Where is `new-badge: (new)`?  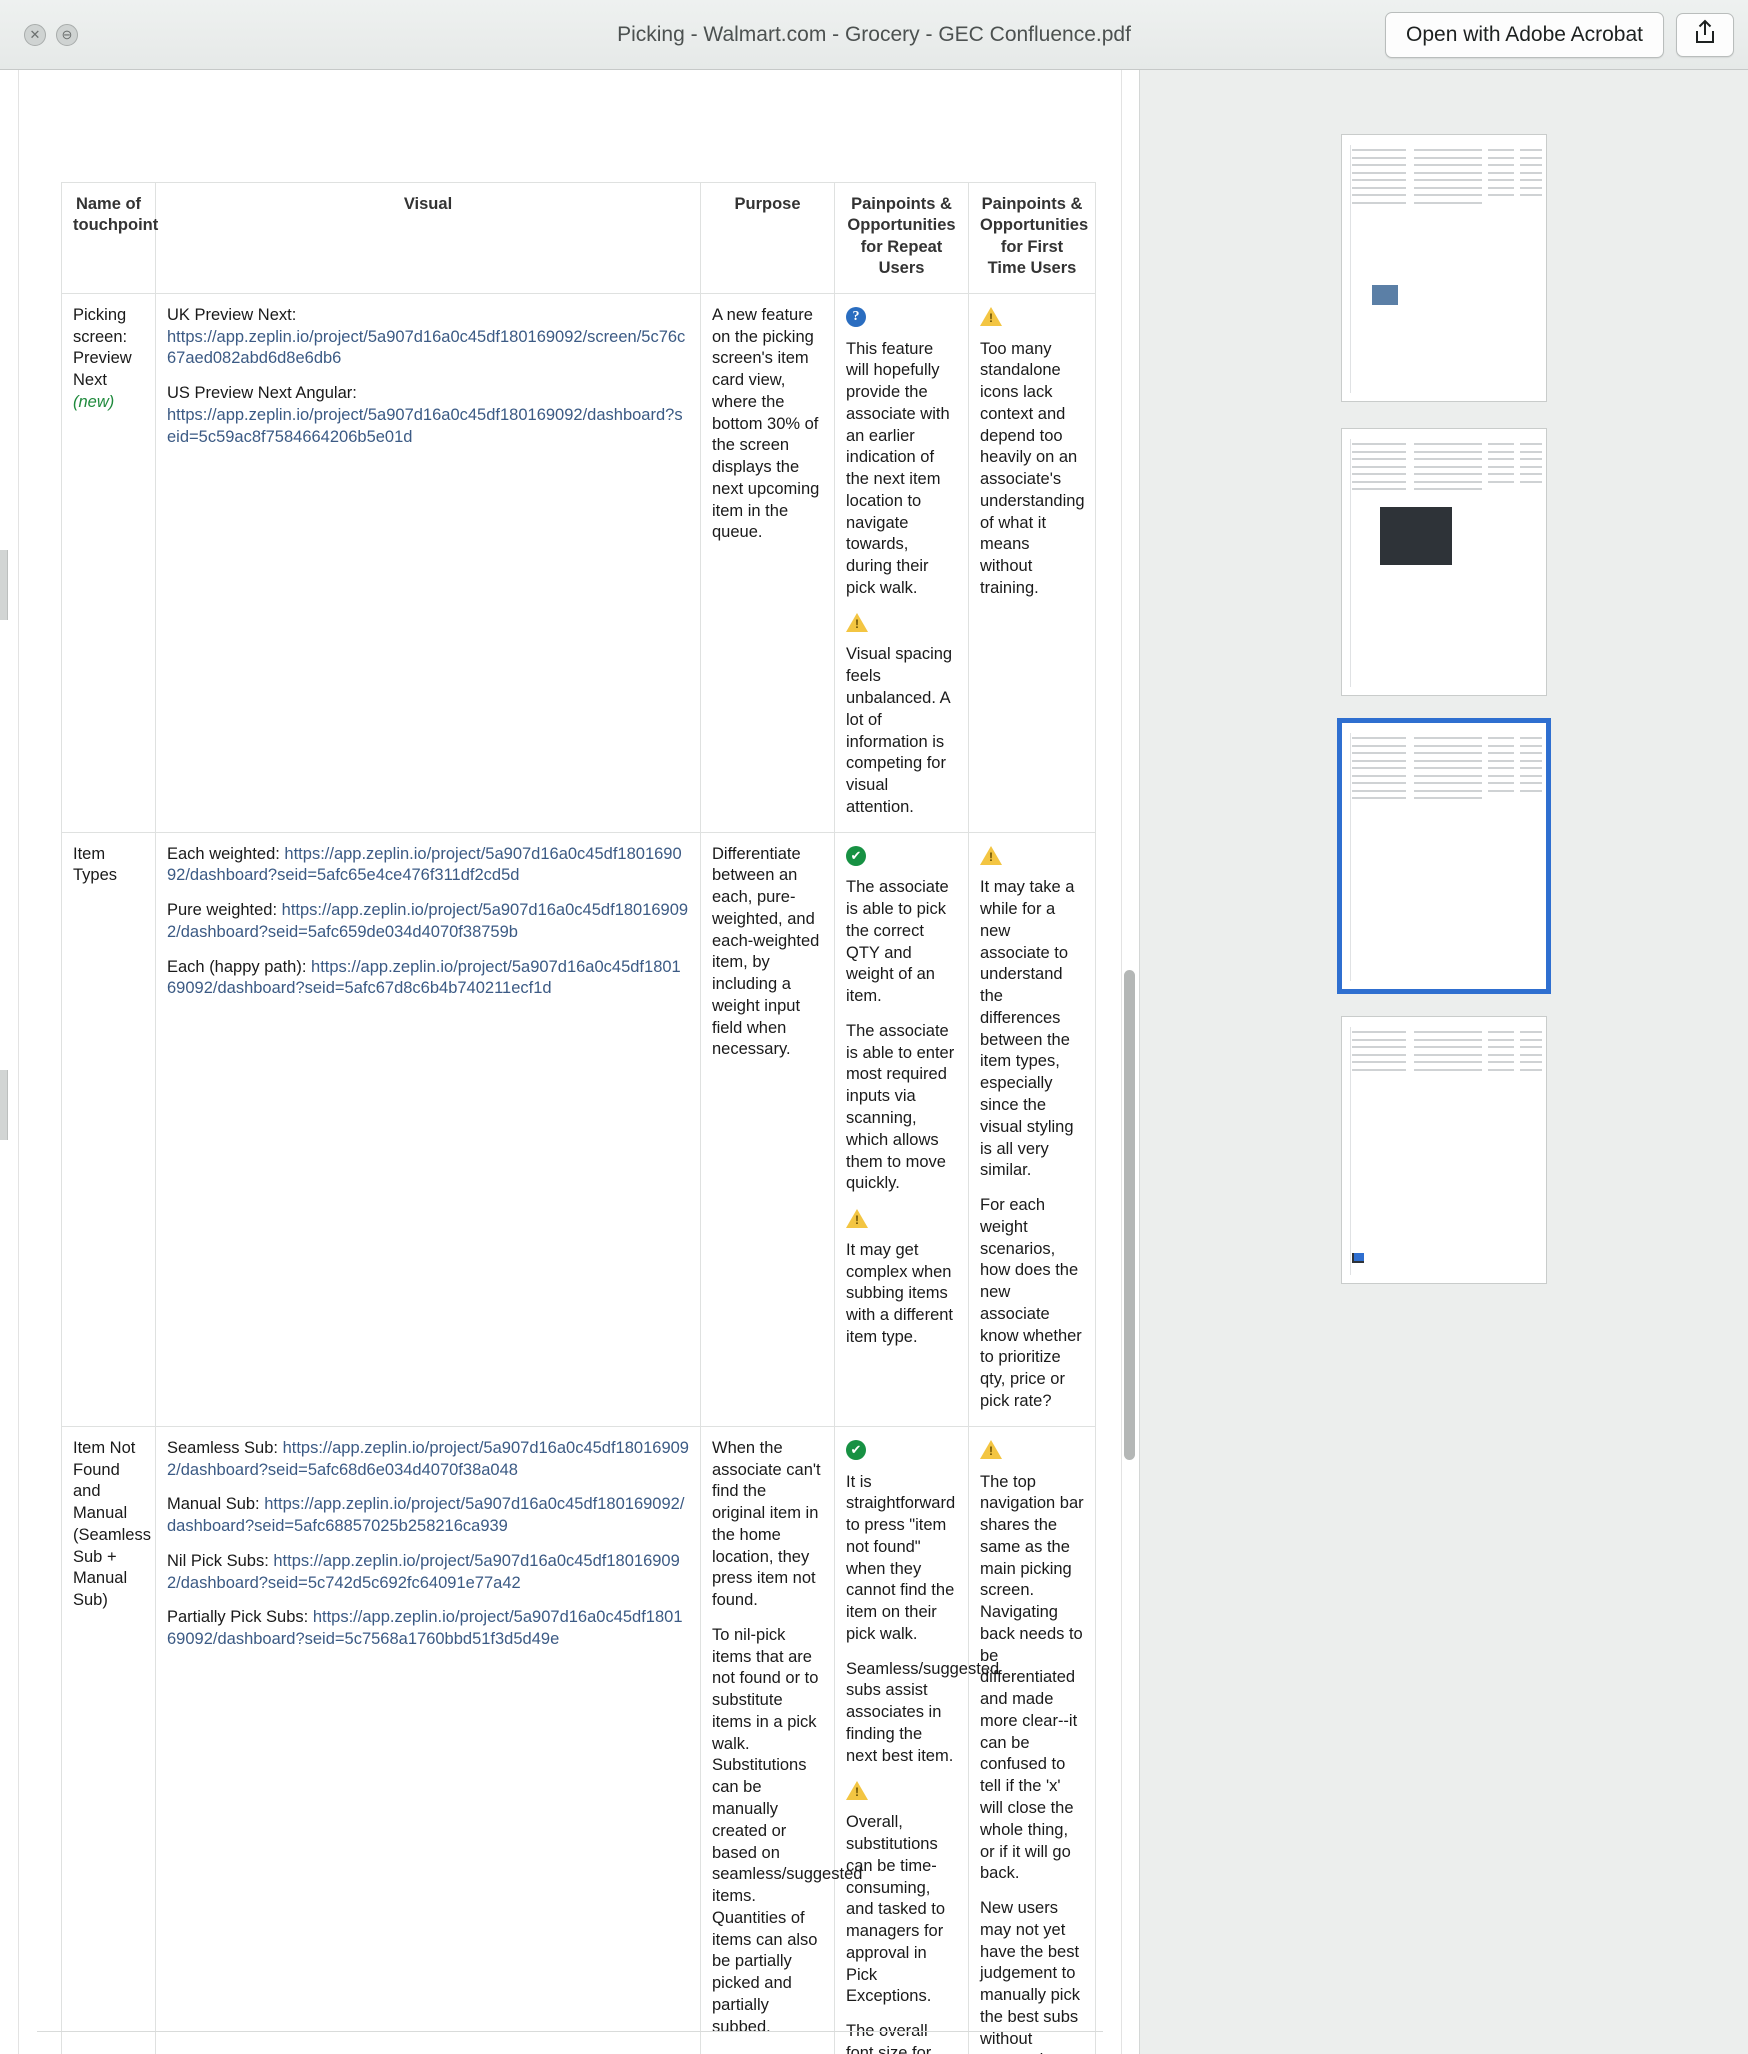 new-badge: (new) is located at coordinates (94, 401).